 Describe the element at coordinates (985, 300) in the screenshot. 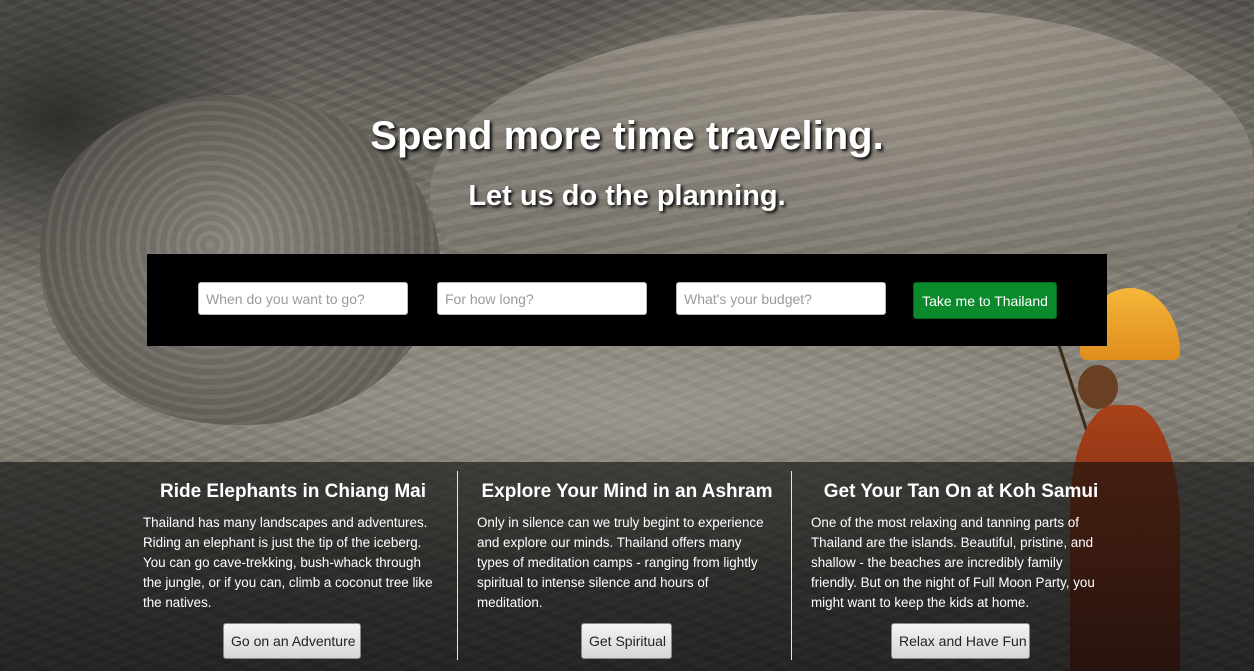

I see `take-me-to-thailand-button: Take me to Thailand` at that location.